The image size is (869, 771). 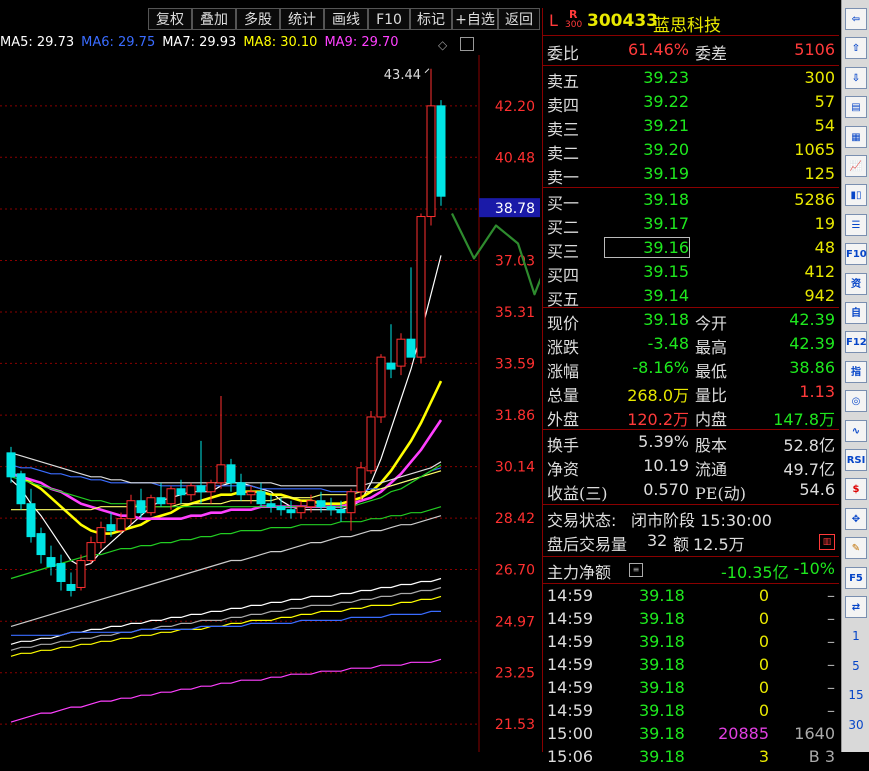 What do you see at coordinates (570, 733) in the screenshot?
I see `tick-time: 15:00` at bounding box center [570, 733].